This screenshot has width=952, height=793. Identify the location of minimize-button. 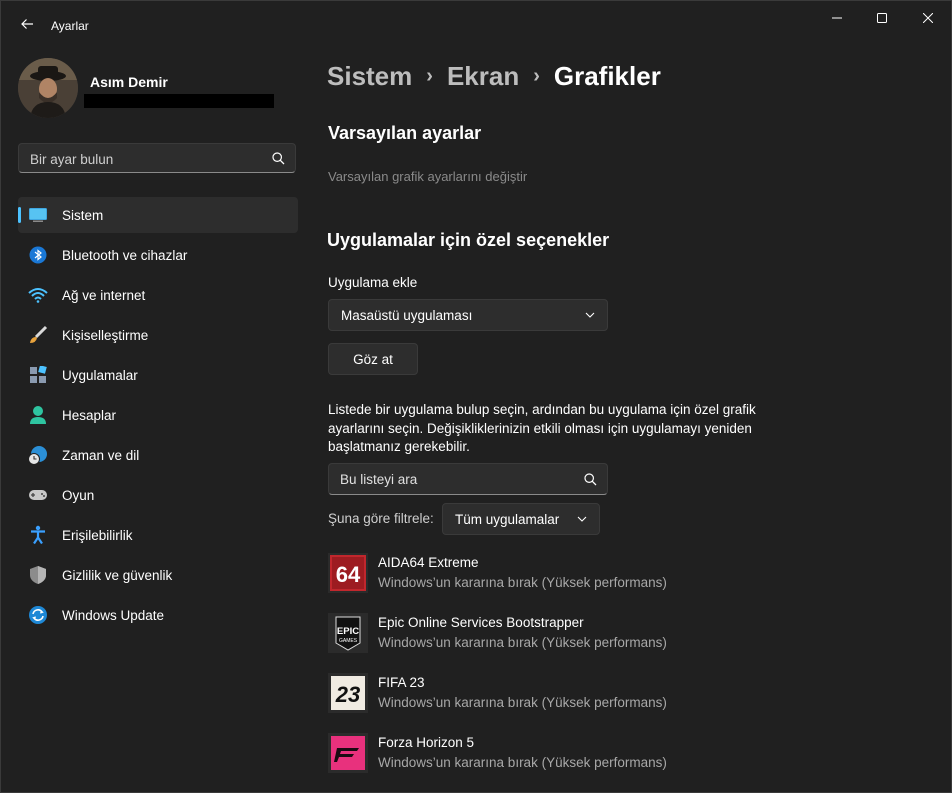
(837, 18).